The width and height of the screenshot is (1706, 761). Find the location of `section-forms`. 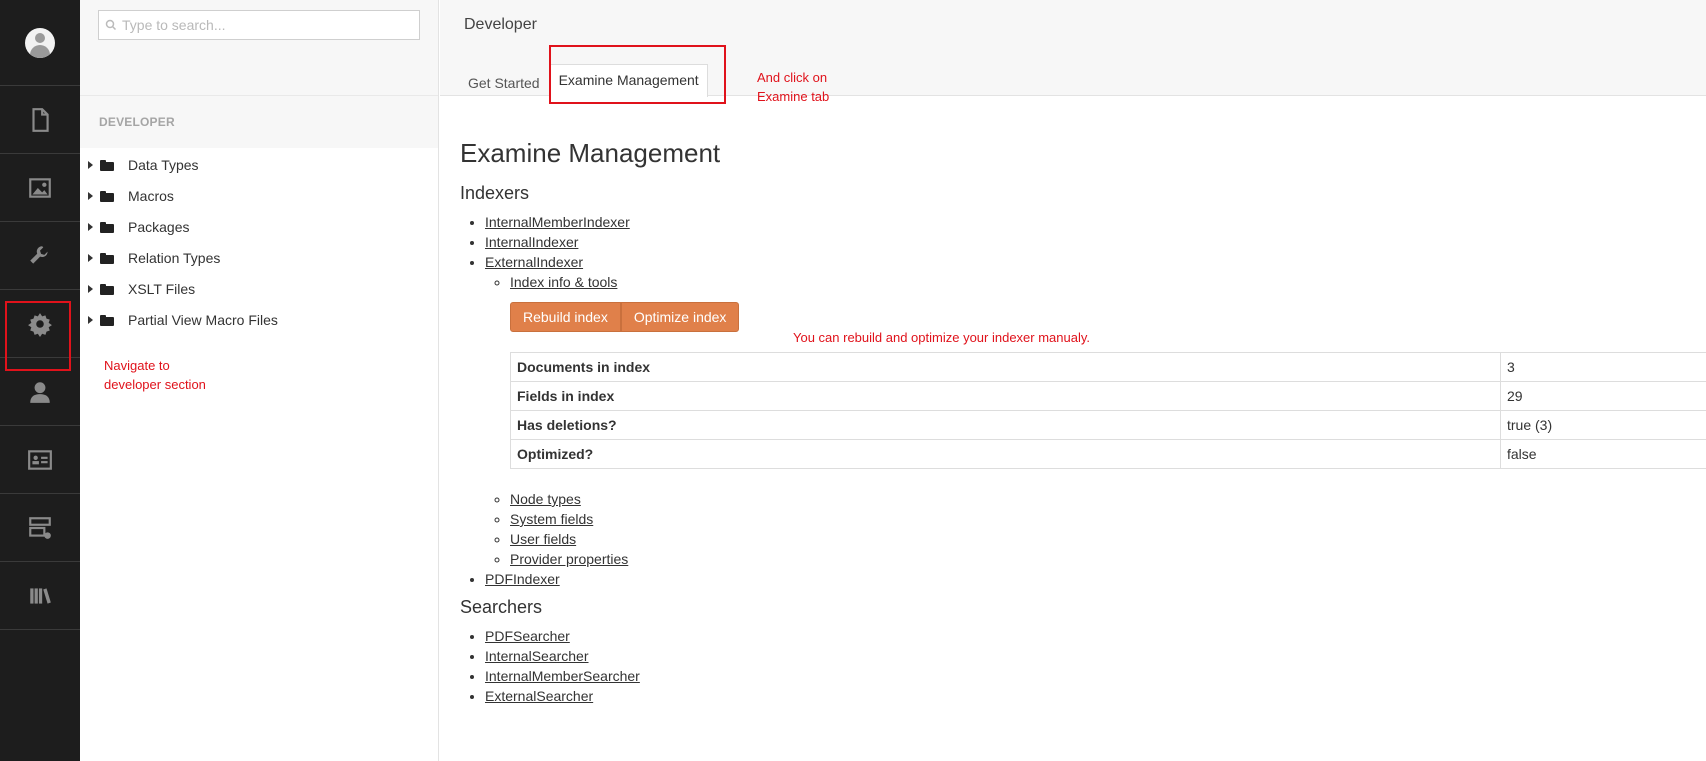

section-forms is located at coordinates (40, 528).